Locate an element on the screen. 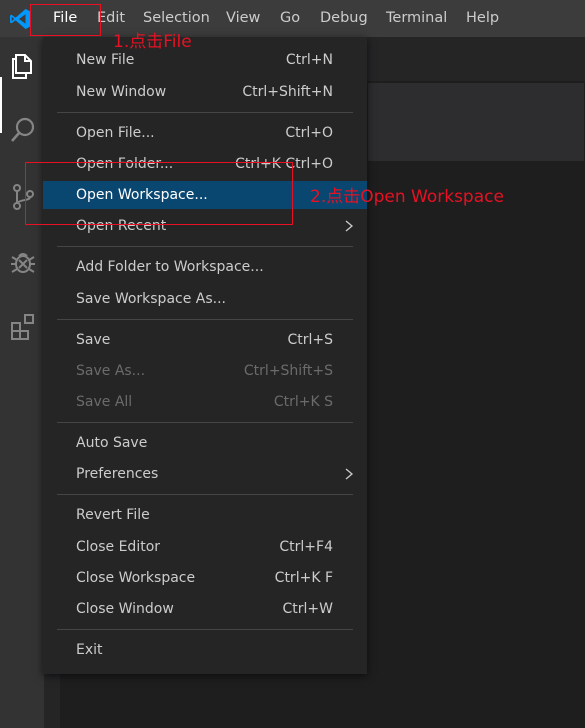 Image resolution: width=585 pixels, height=728 pixels. menu-item-auto-save: Auto Save is located at coordinates (205, 443).